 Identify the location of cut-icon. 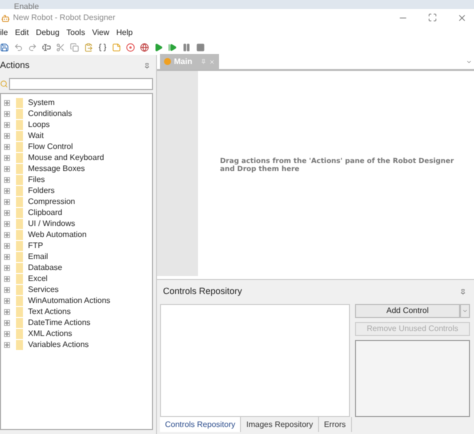
(60, 47).